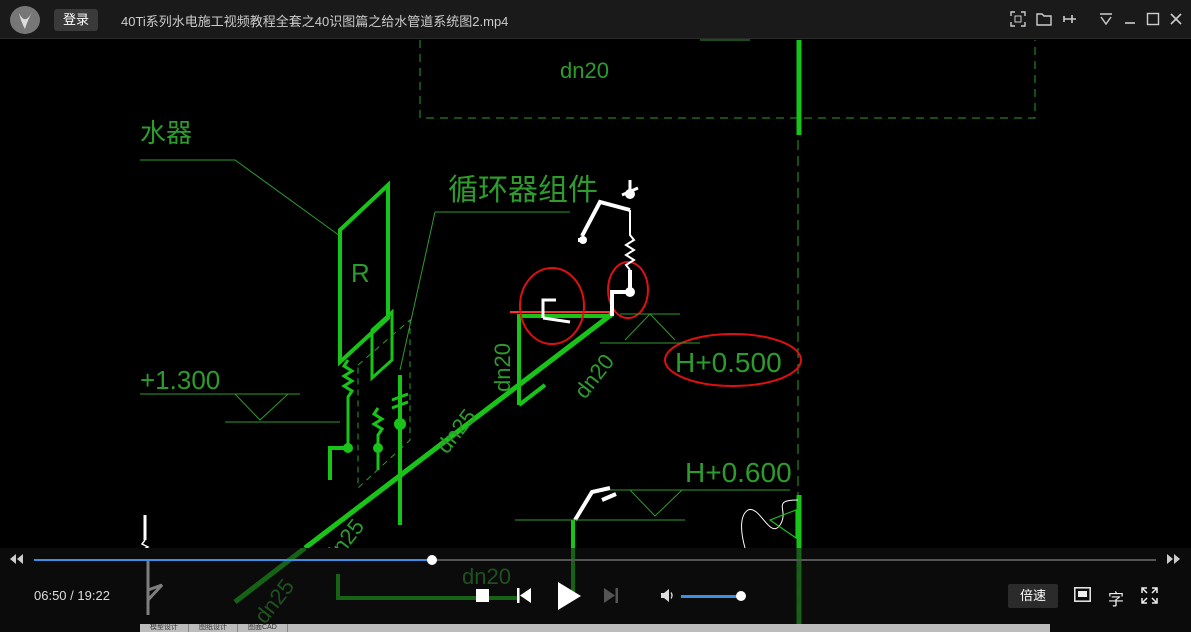  I want to click on fullscreen-mini-icon, so click(1018, 19).